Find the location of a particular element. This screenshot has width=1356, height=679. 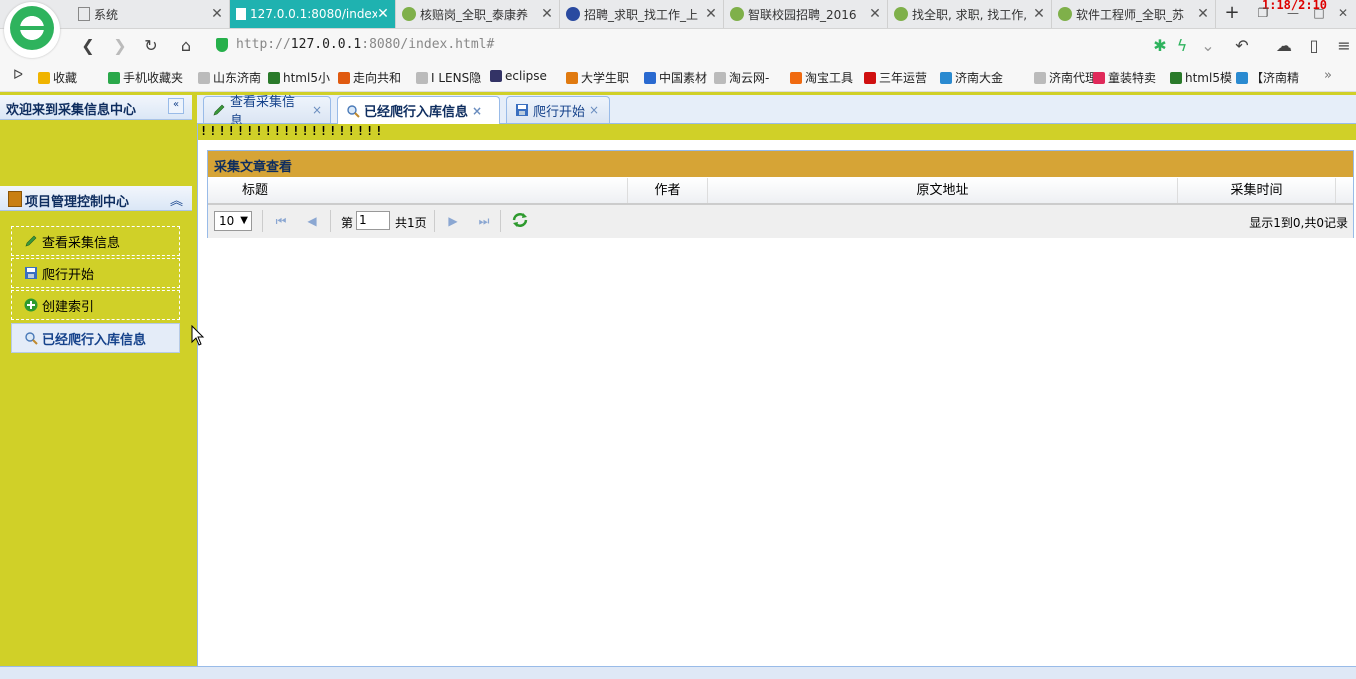

next-page-icon: ▶ is located at coordinates (453, 221).